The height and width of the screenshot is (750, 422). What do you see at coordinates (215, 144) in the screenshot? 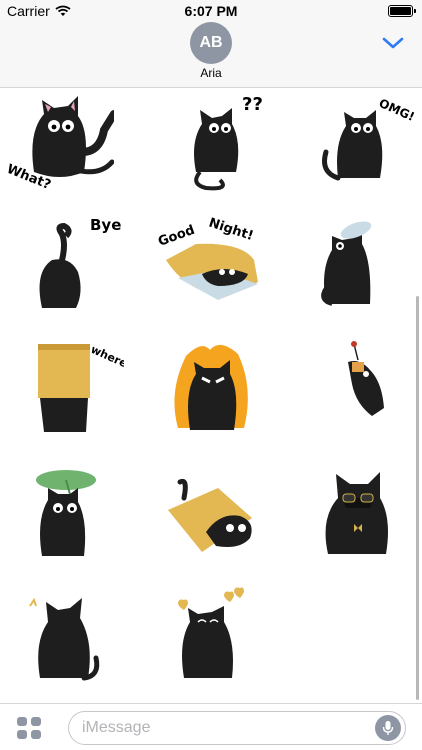
I see `sticker-question: ??` at bounding box center [215, 144].